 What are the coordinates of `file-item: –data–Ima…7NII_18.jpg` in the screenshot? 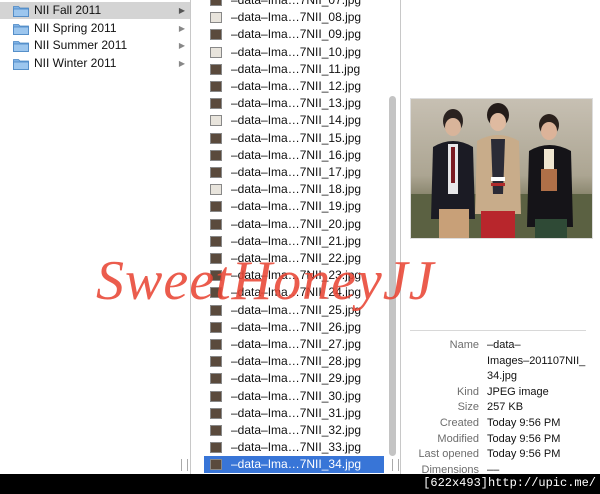 It's located at (299, 189).